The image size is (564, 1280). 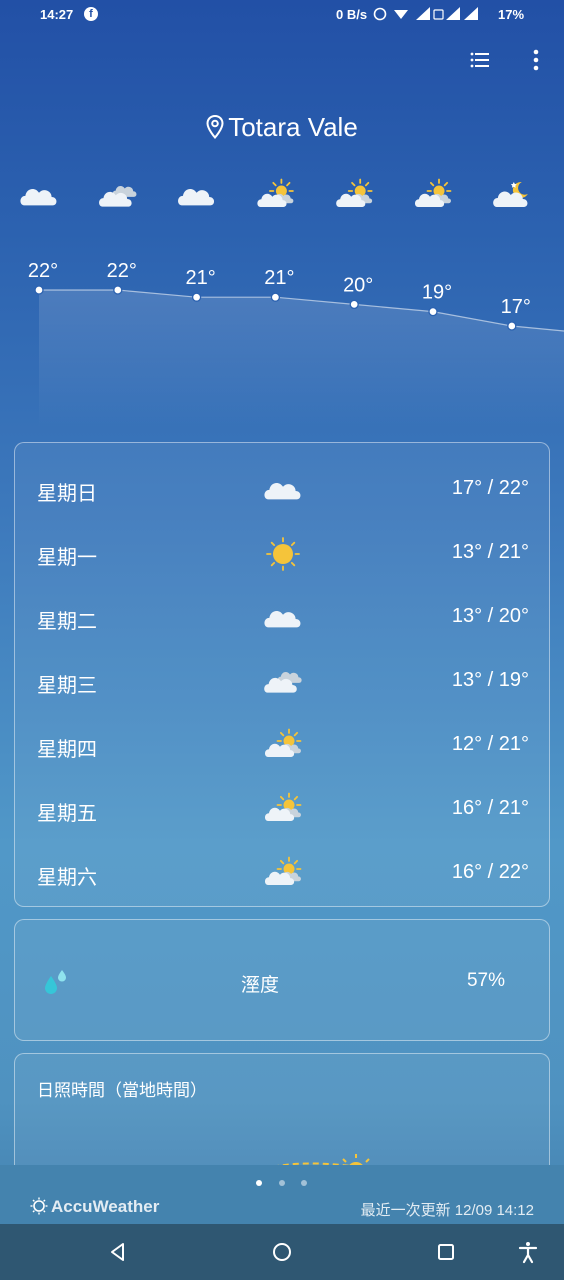 I want to click on daily-row: 星期二 13° / 20°, so click(x=282, y=617).